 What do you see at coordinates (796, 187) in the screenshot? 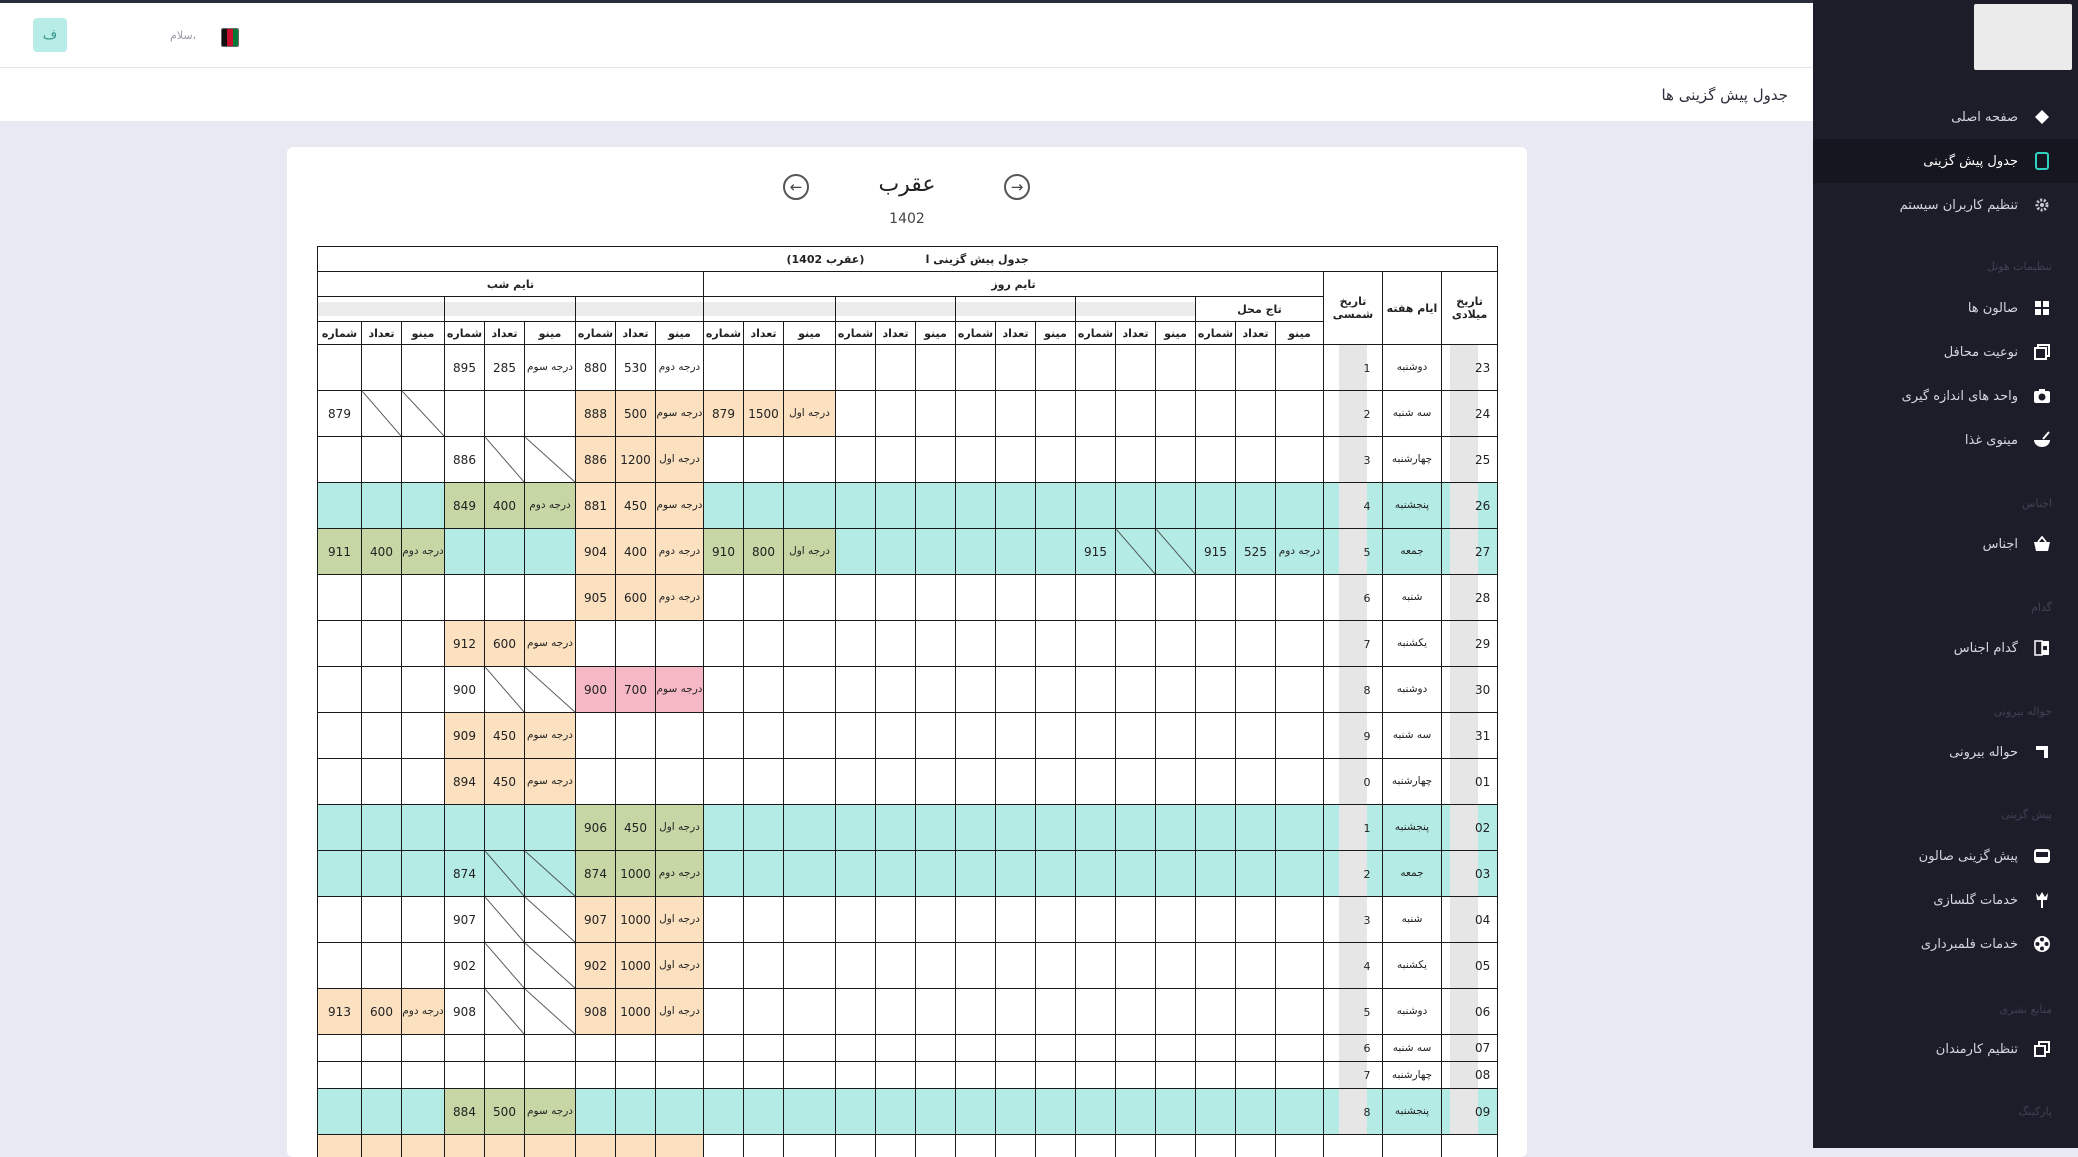
I see `prev-month-button: ←` at bounding box center [796, 187].